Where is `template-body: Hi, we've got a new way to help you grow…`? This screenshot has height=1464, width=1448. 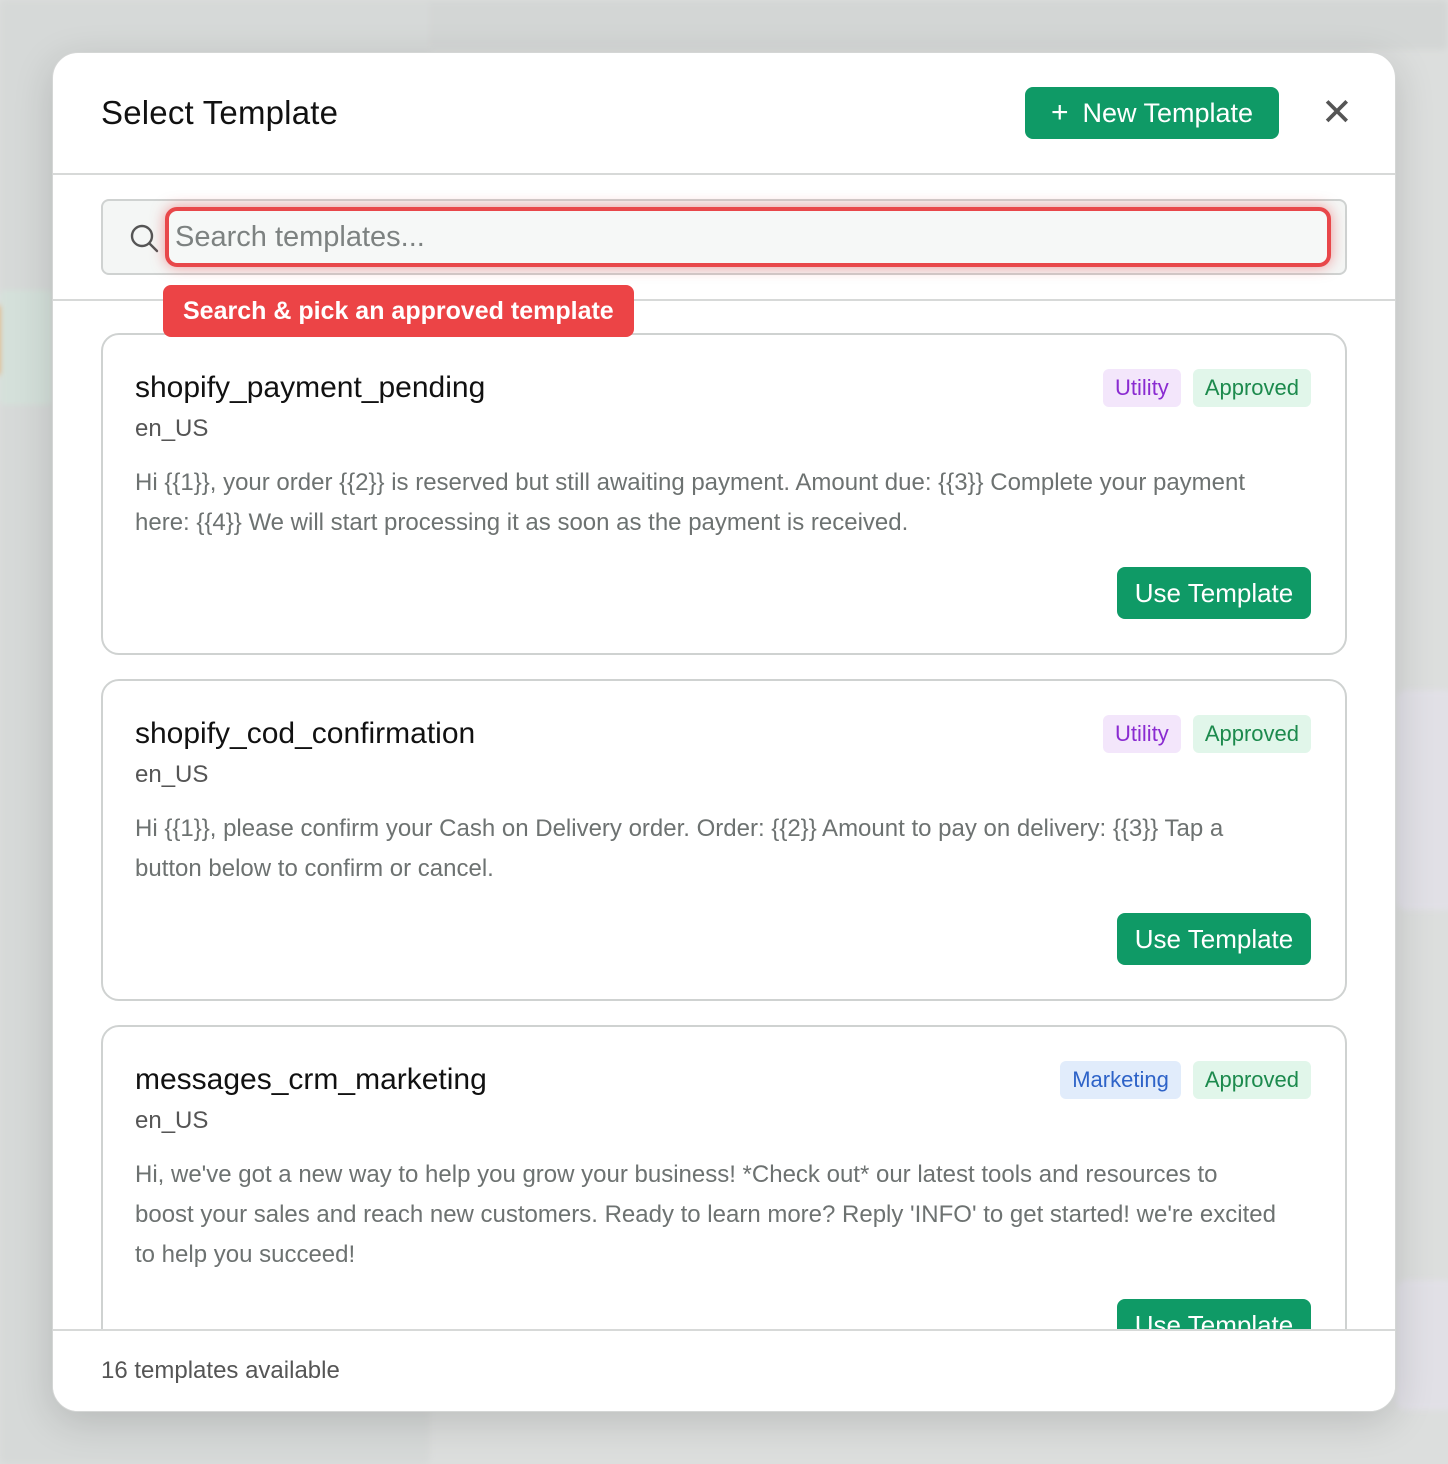
template-body: Hi, we've got a new way to help you grow… is located at coordinates (705, 1214).